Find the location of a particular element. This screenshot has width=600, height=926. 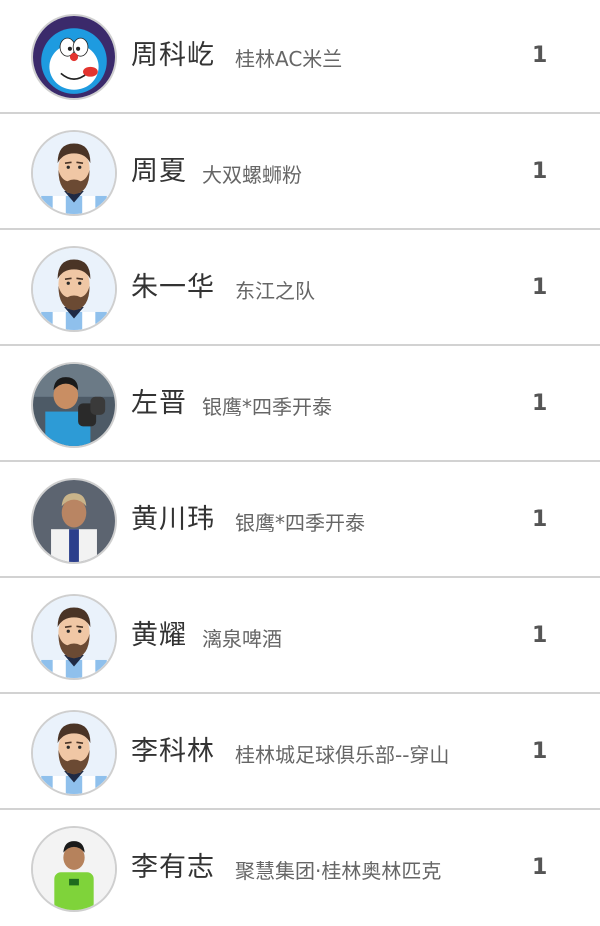

player-name: 周夏 is located at coordinates (159, 171).